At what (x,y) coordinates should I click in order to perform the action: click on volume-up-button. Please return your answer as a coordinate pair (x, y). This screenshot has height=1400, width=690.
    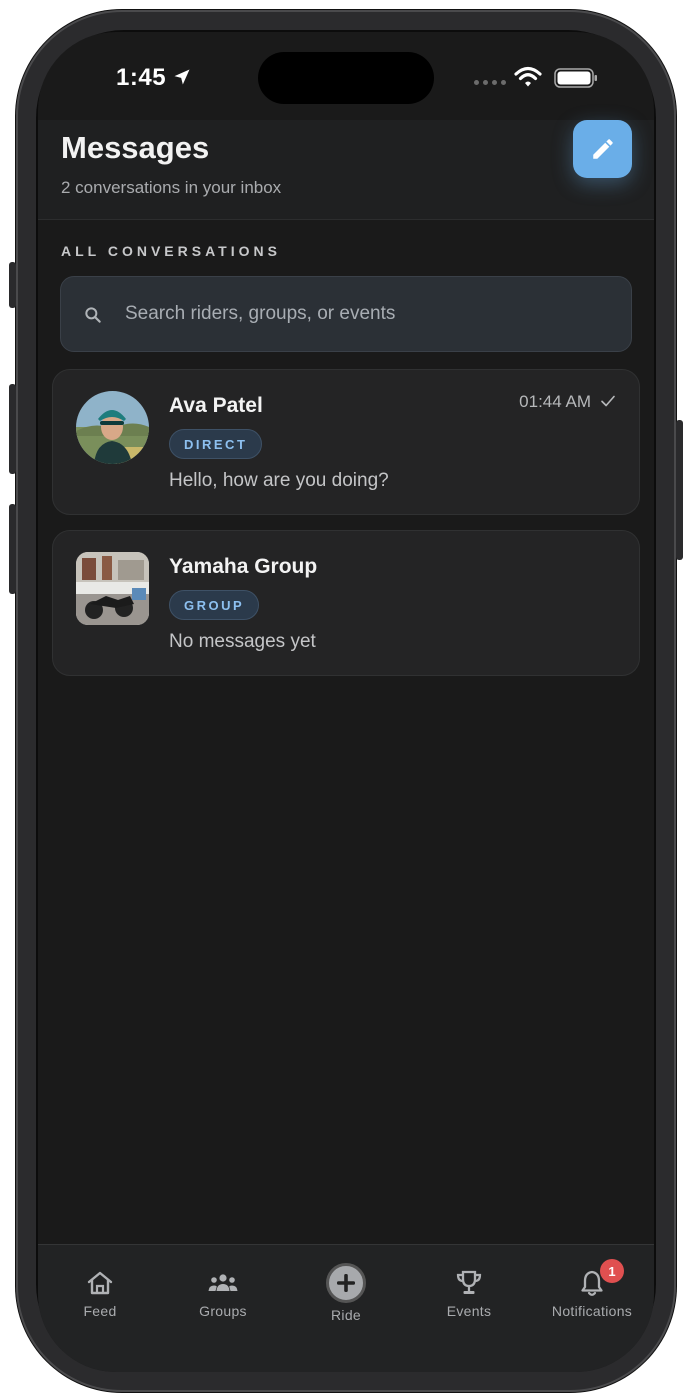
    Looking at the image, I should click on (12, 429).